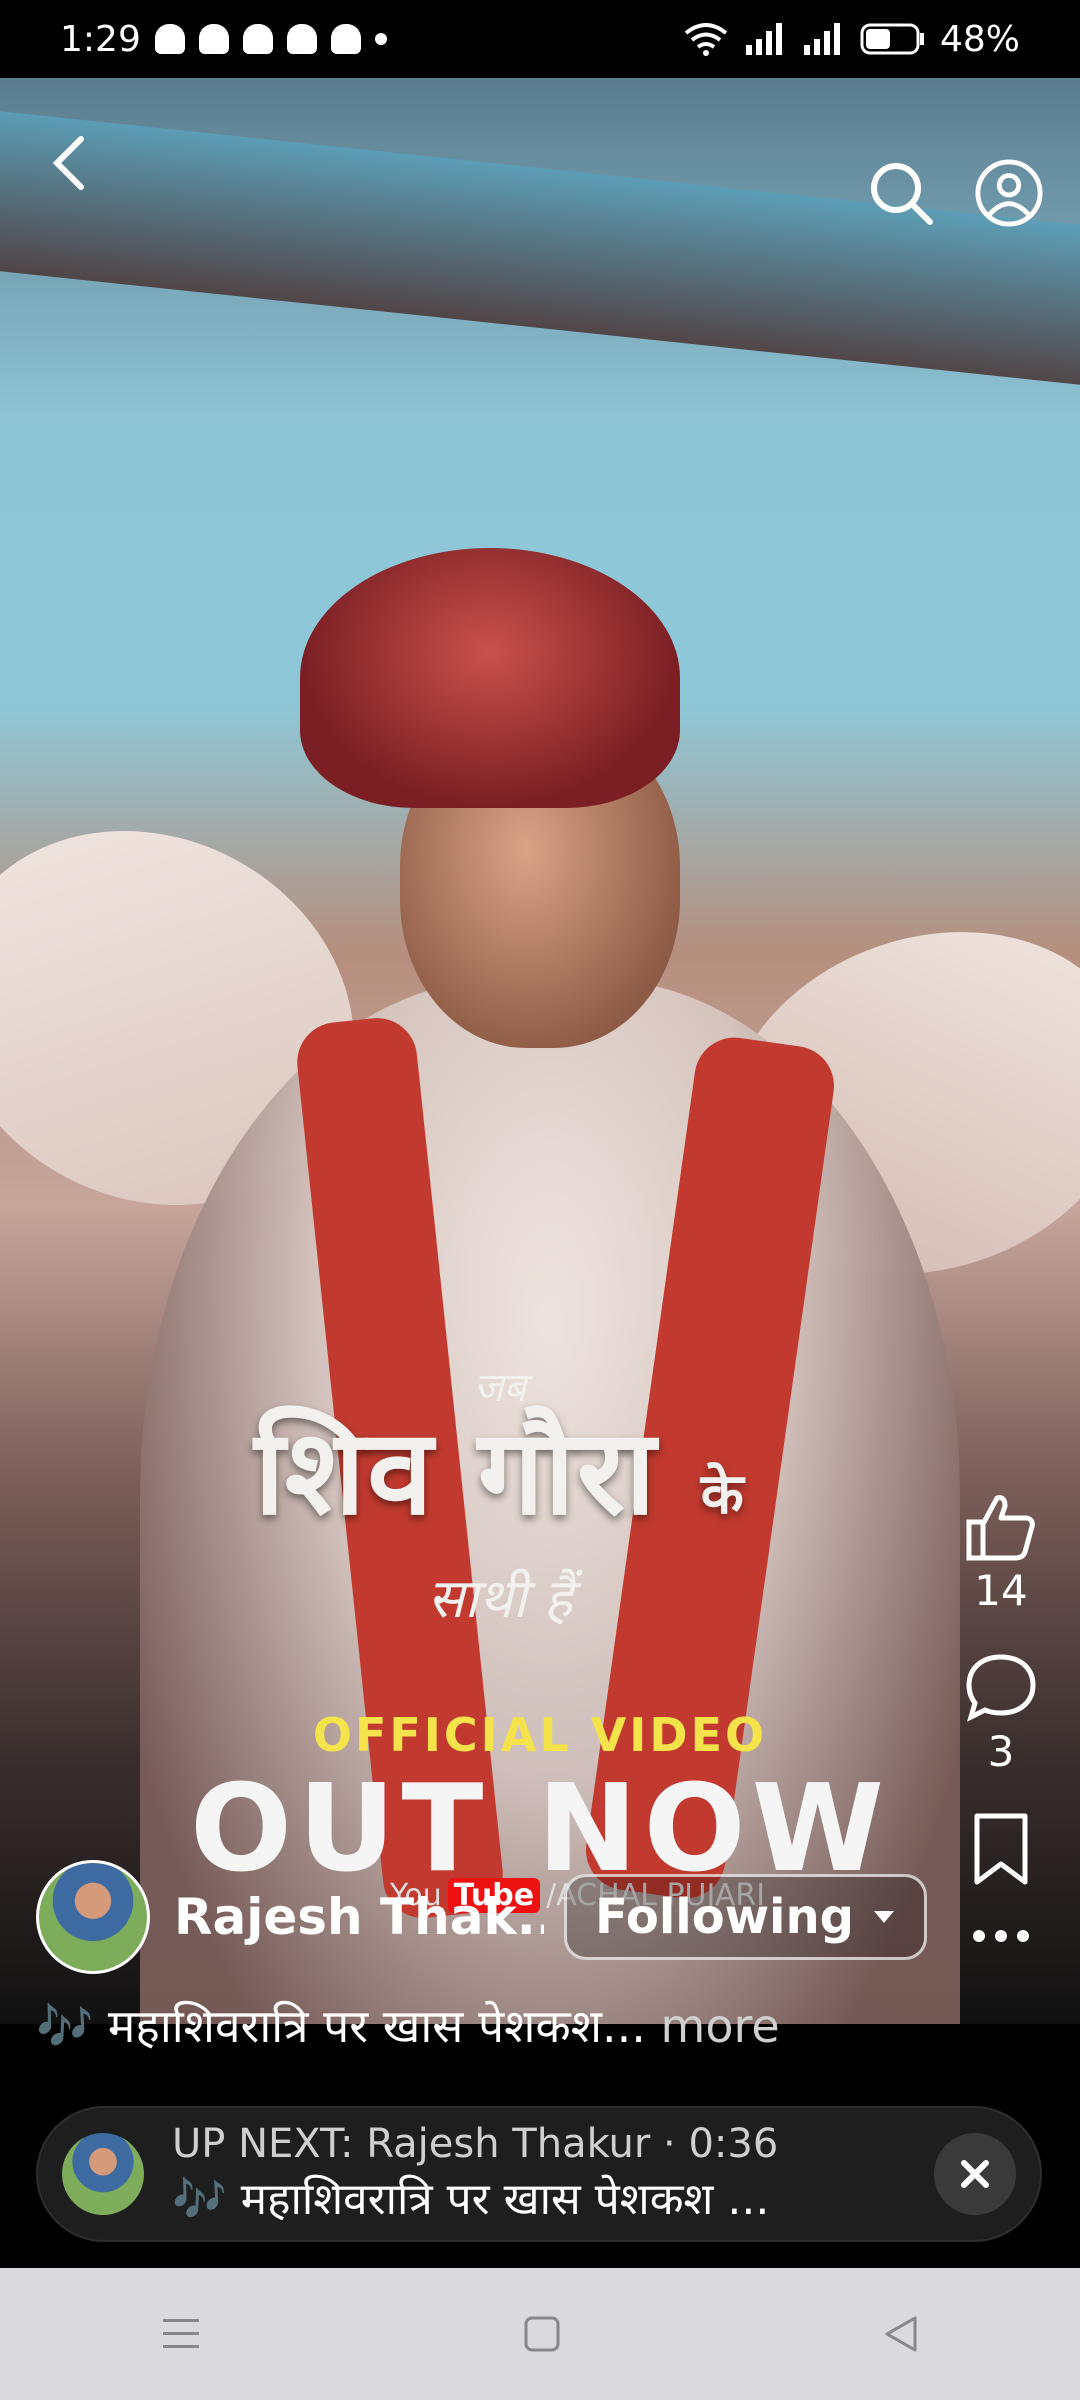  I want to click on status-time: 1:29, so click(100, 39).